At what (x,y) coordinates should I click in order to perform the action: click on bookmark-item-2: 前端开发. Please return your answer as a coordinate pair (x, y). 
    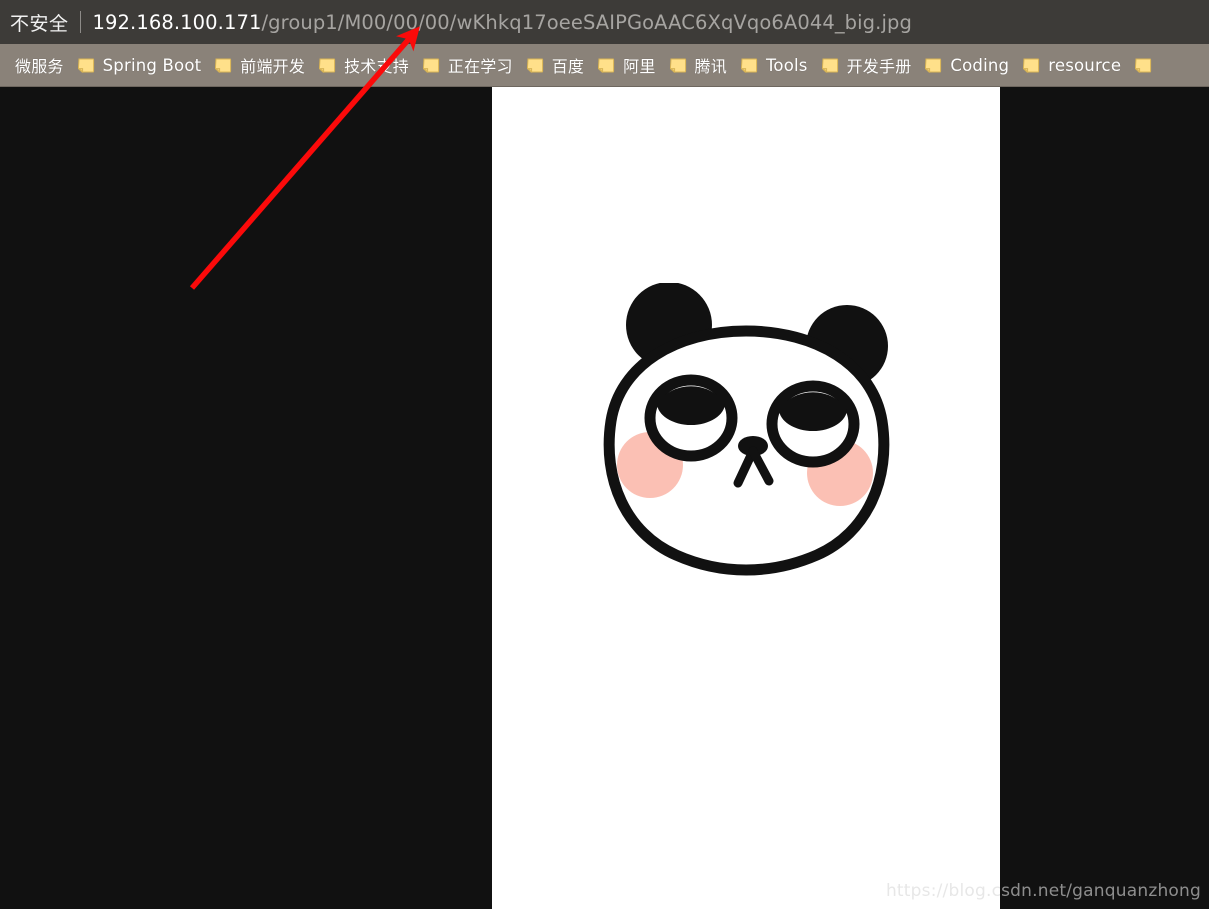
    Looking at the image, I should click on (260, 65).